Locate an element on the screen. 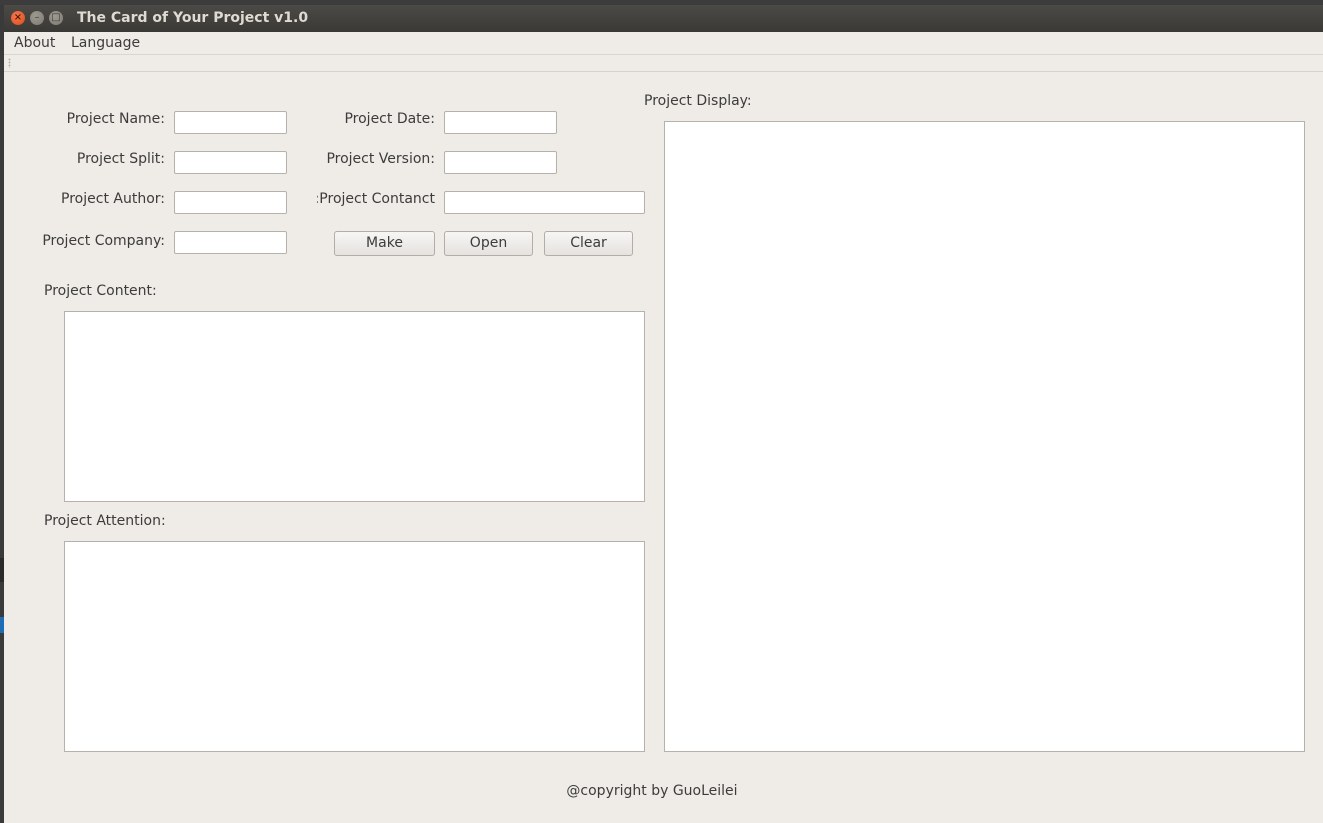 This screenshot has width=1323, height=823. clear-button: Clear is located at coordinates (588, 243).